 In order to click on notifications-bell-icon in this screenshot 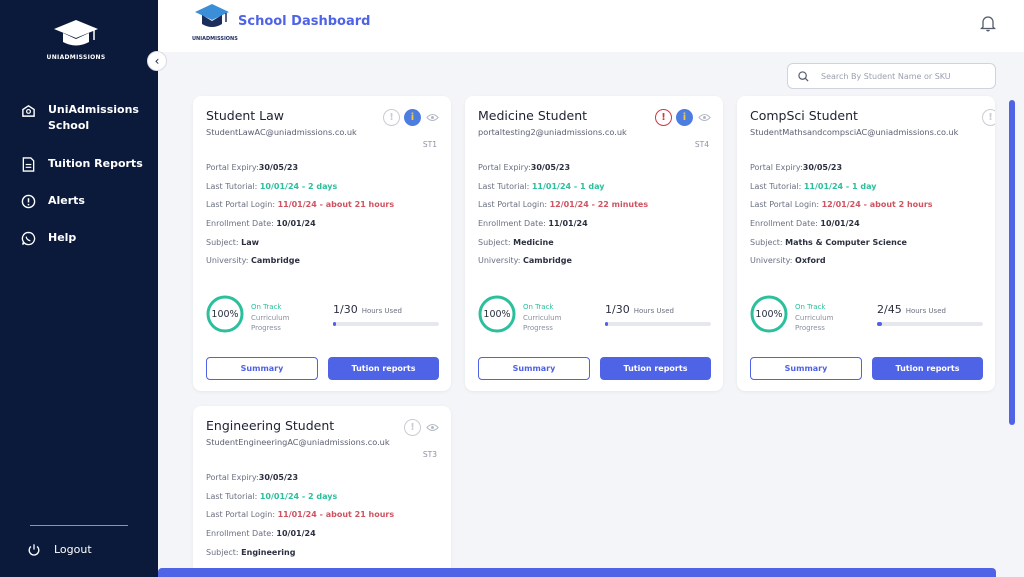, I will do `click(988, 23)`.